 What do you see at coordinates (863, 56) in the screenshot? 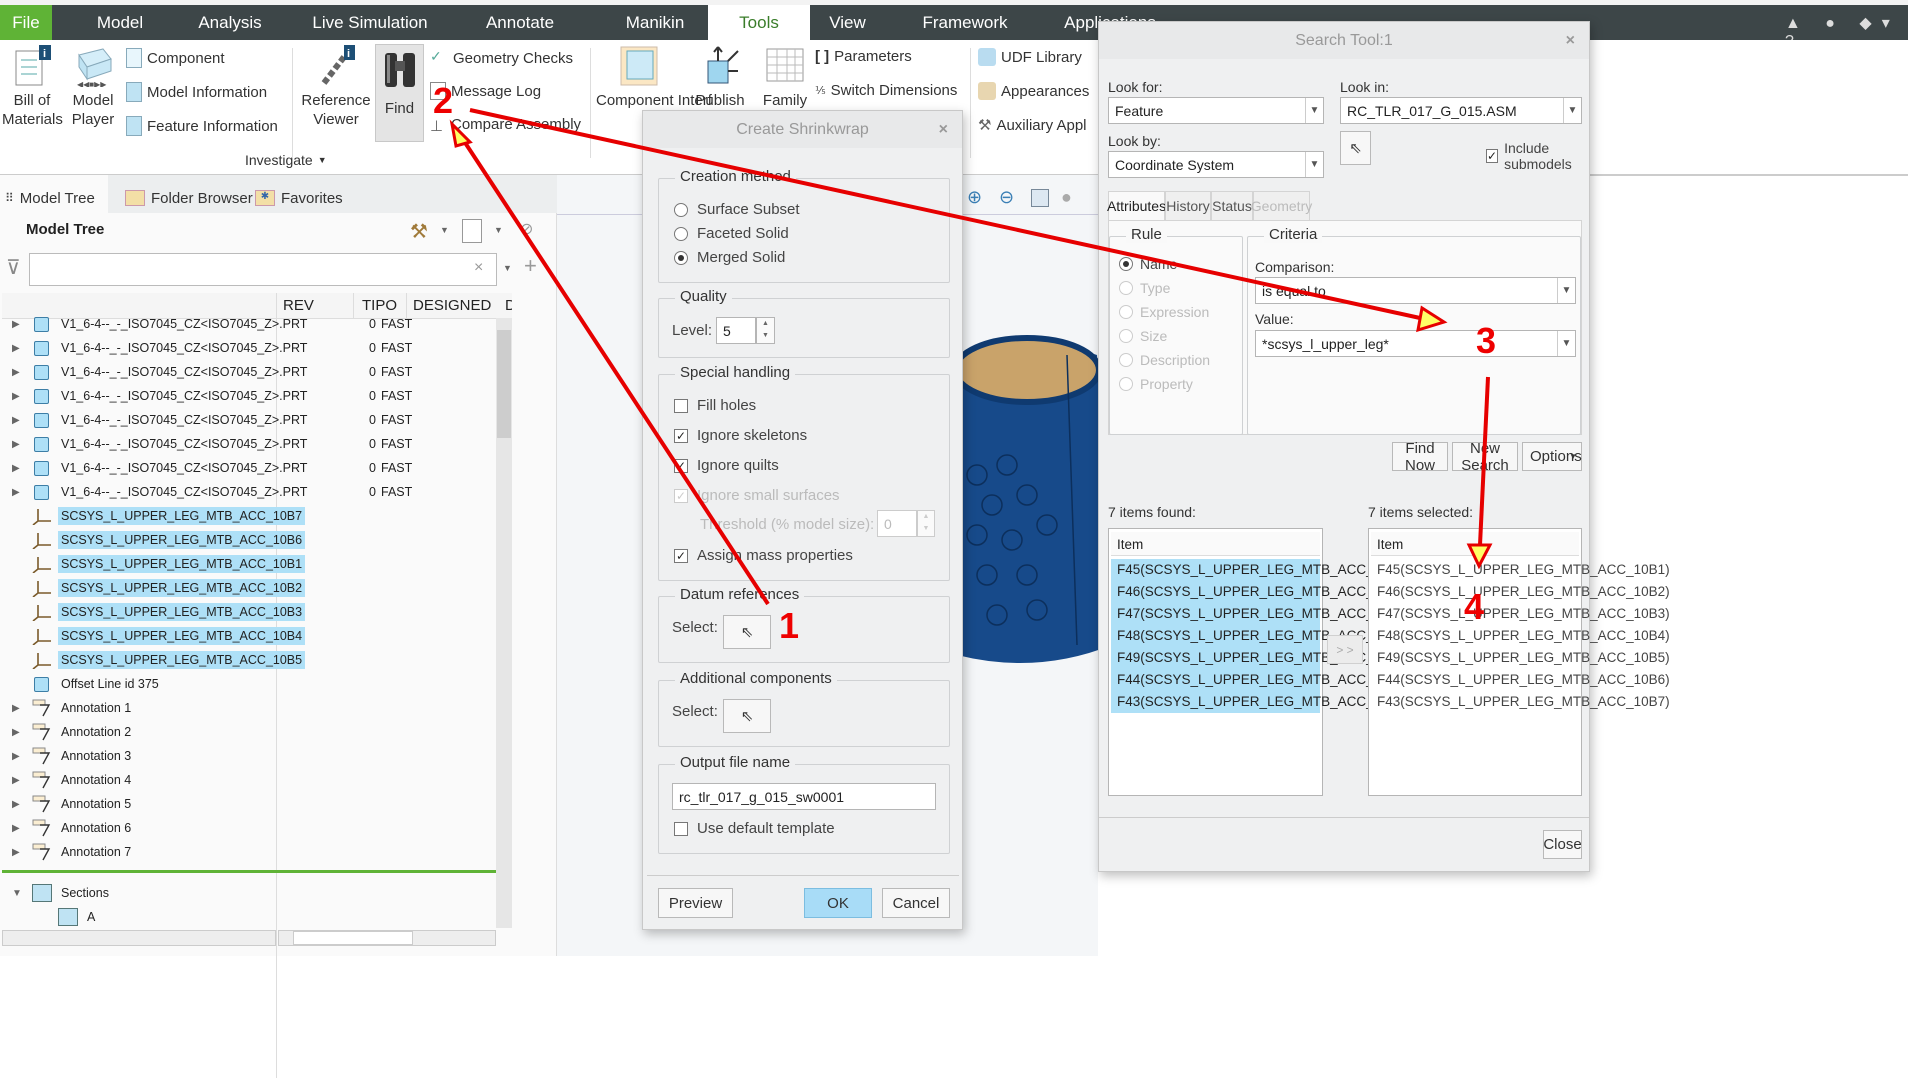
I see `parameters-button: [ ] Parameters` at bounding box center [863, 56].